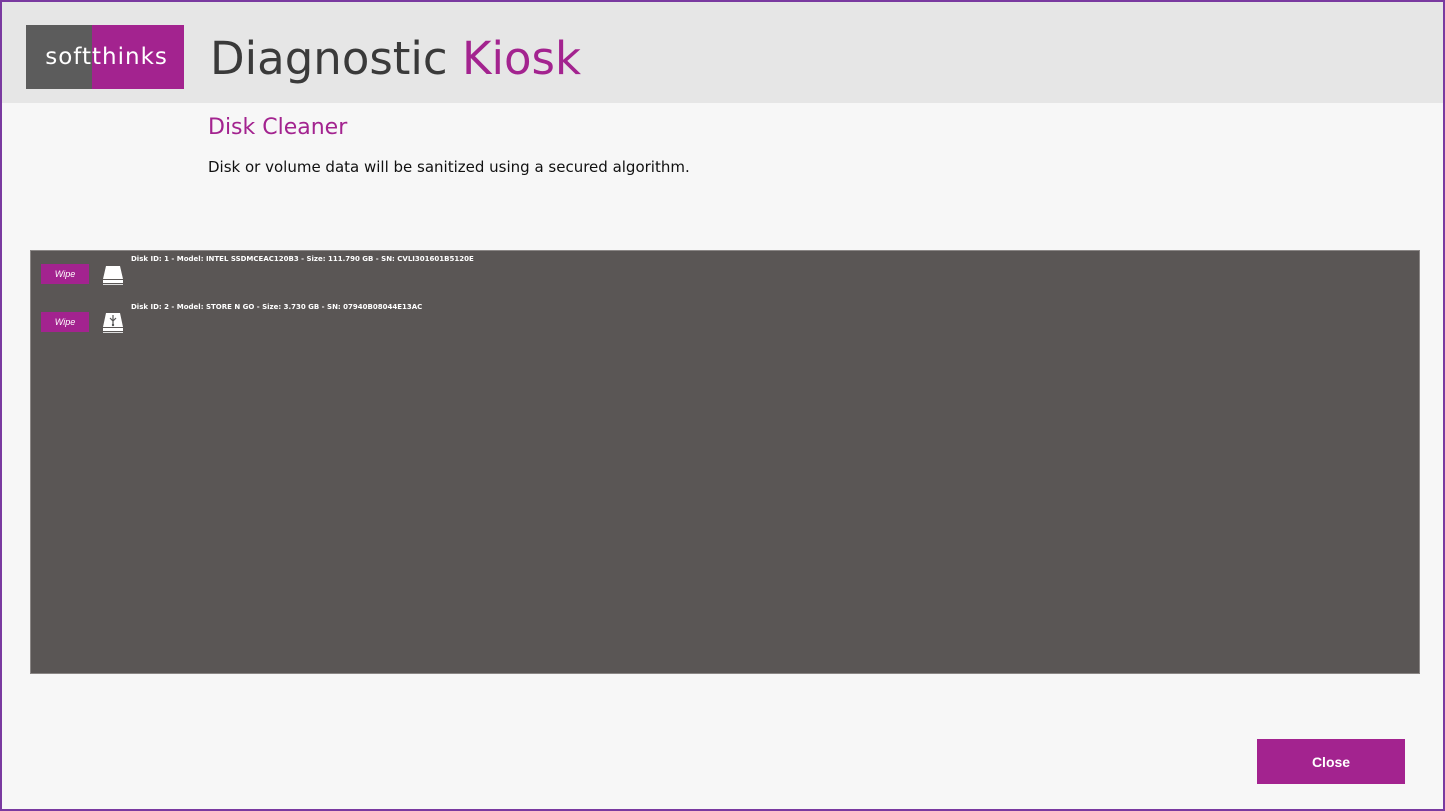 This screenshot has height=811, width=1445. I want to click on softthinks-logo: soft thinks, so click(105, 57).